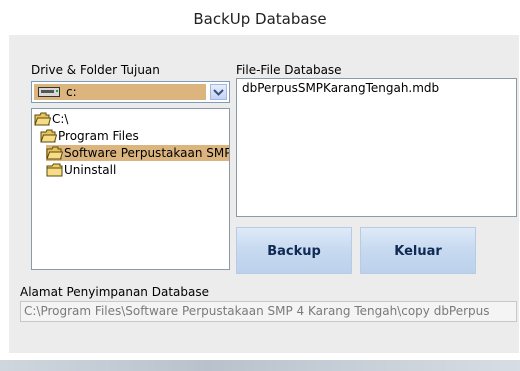  I want to click on drive-select: c:, so click(130, 92).